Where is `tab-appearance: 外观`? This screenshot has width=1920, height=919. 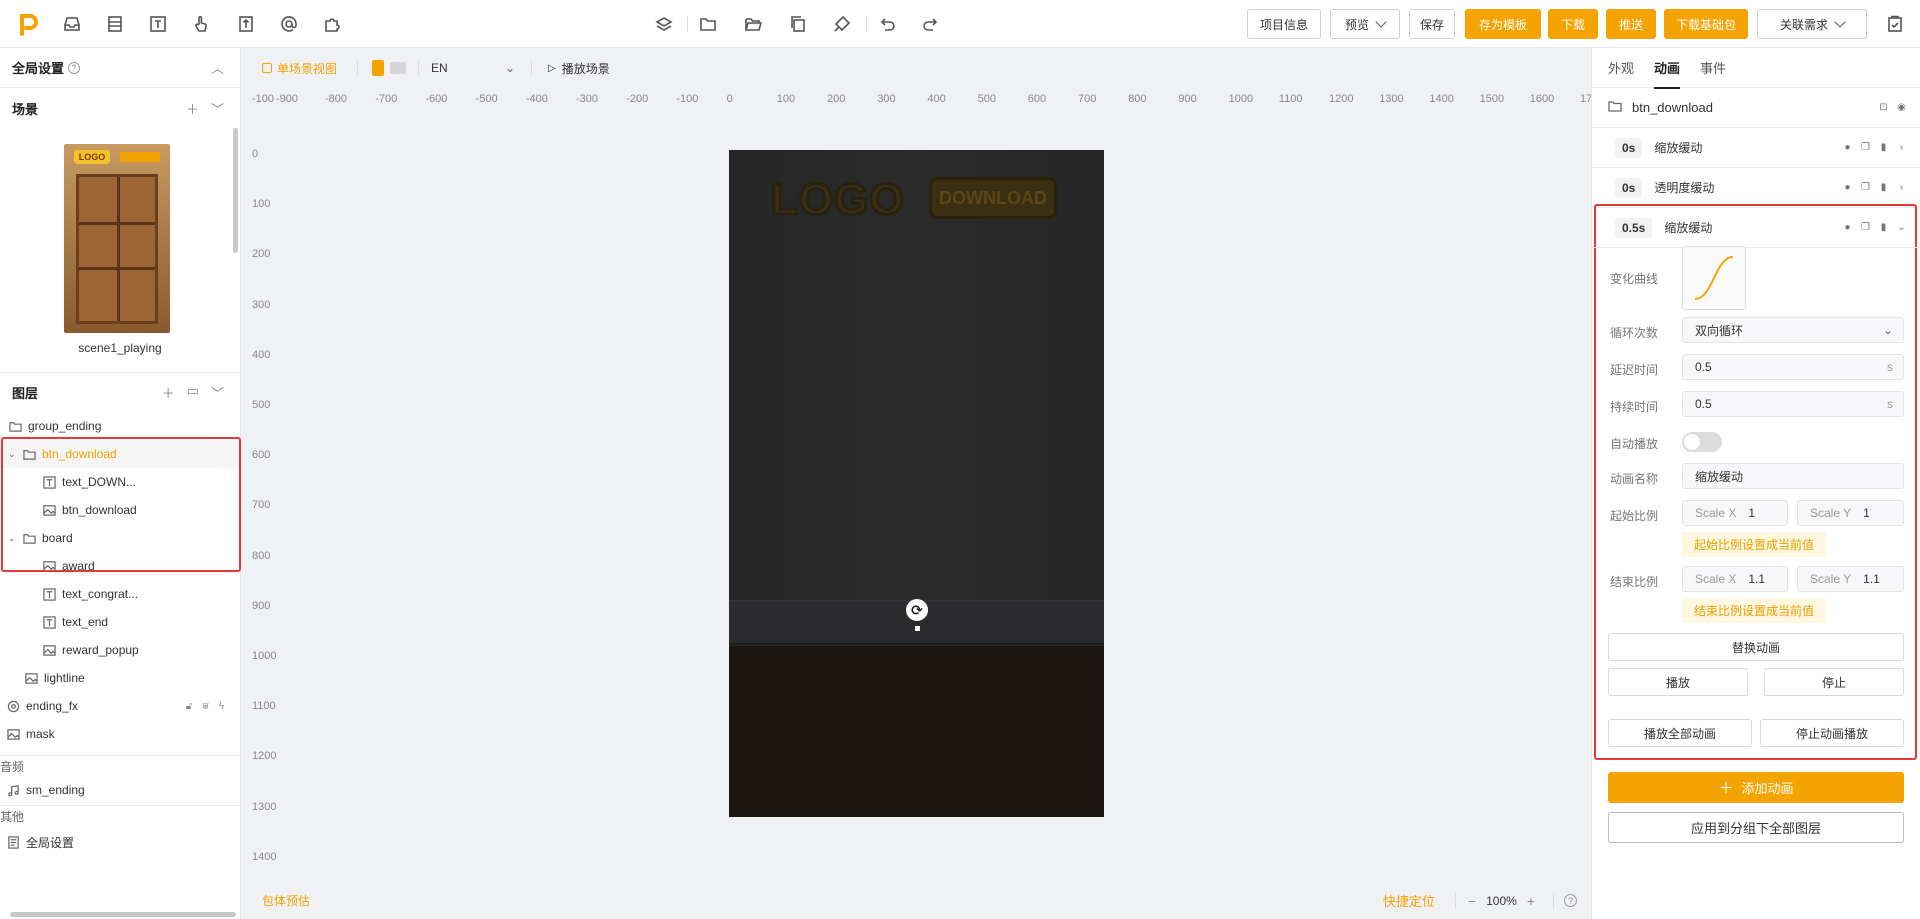
tab-appearance: 外观 is located at coordinates (1621, 67).